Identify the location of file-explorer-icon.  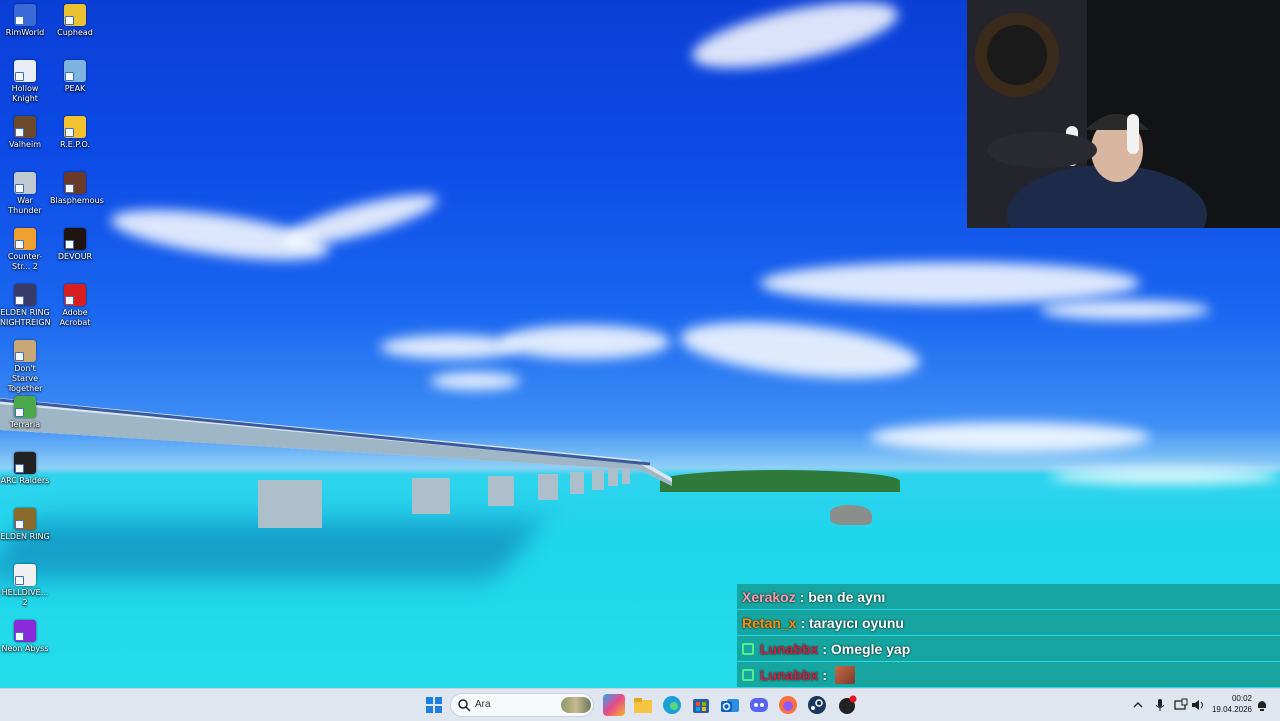
(643, 705).